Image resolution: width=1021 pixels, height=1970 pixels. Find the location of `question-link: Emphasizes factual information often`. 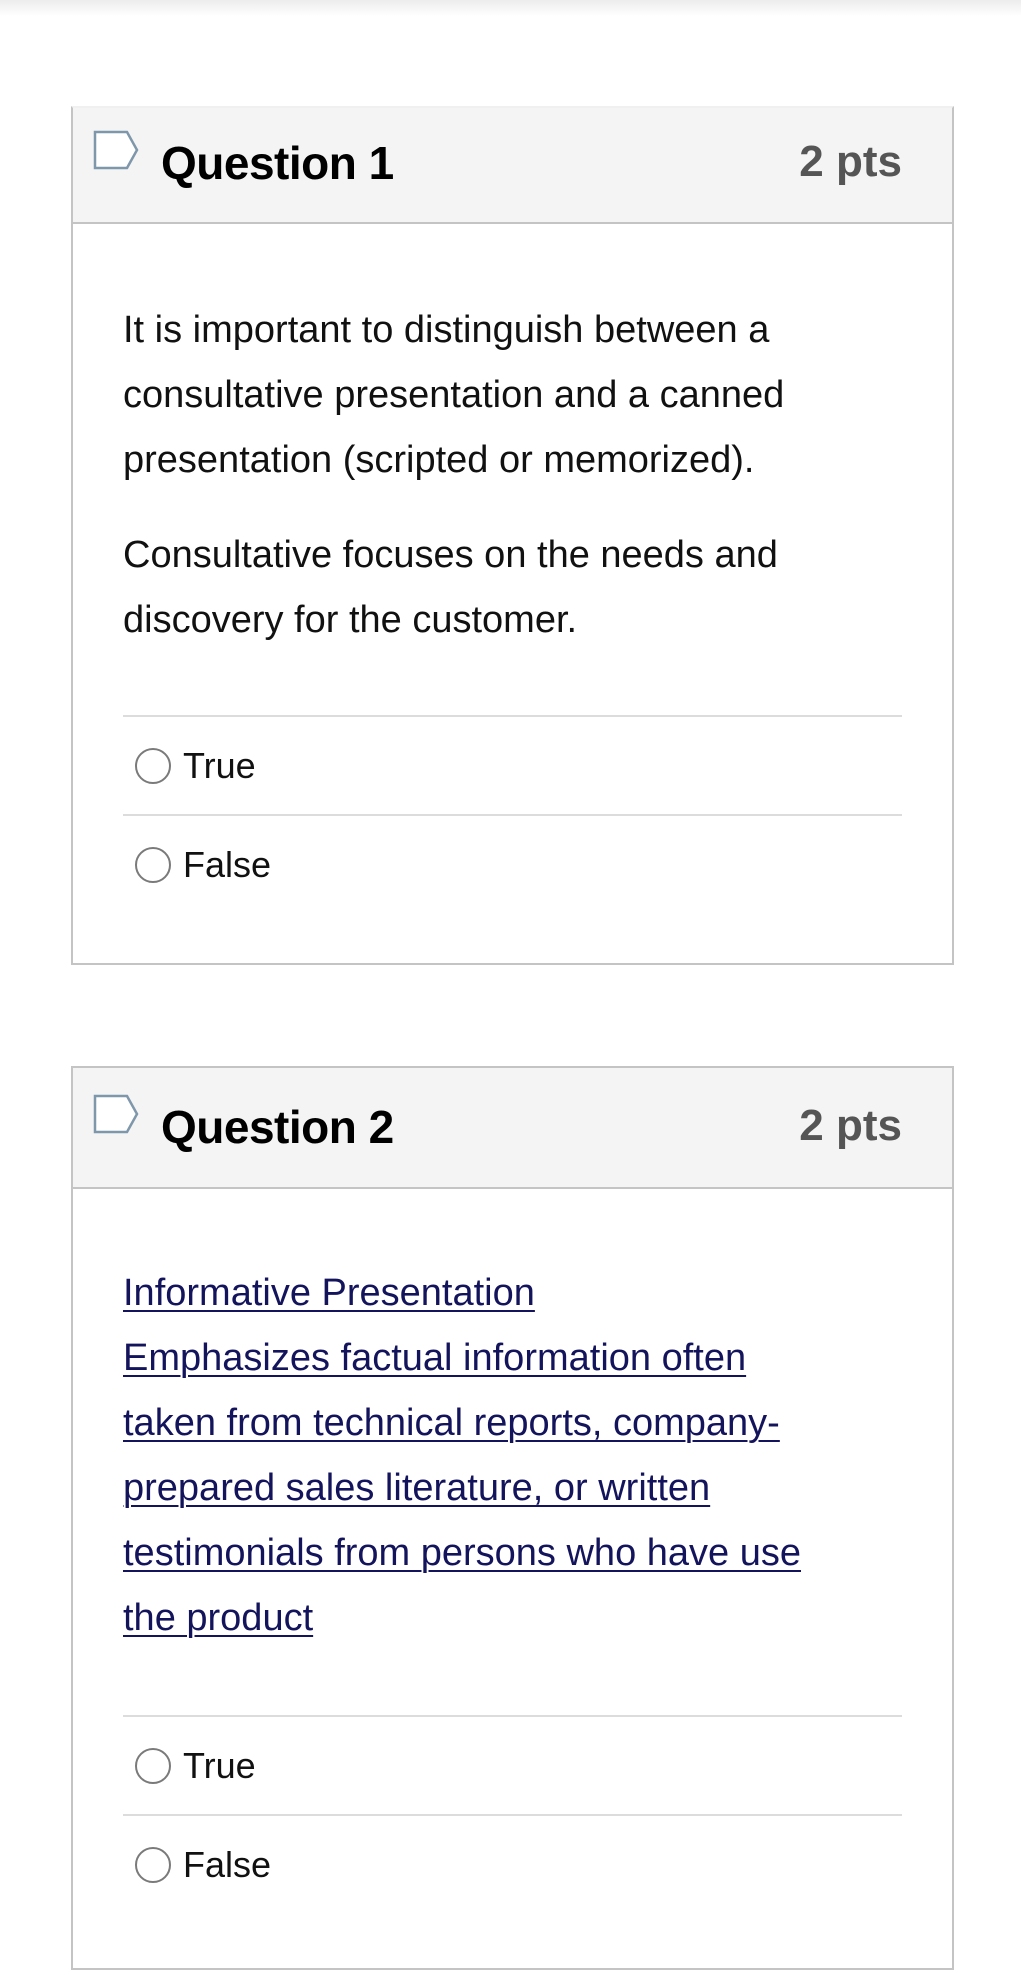

question-link: Emphasizes factual information often is located at coordinates (434, 1358).